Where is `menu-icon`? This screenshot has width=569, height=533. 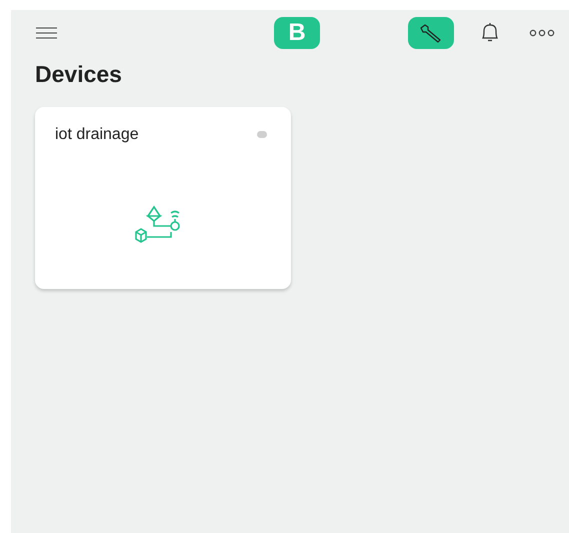 menu-icon is located at coordinates (46, 33).